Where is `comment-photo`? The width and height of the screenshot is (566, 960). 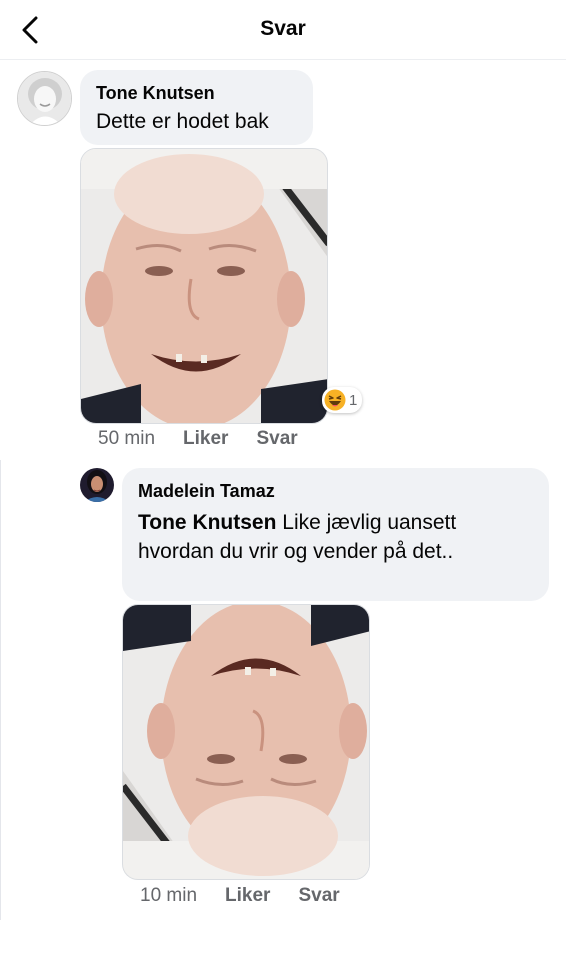
comment-photo is located at coordinates (204, 286).